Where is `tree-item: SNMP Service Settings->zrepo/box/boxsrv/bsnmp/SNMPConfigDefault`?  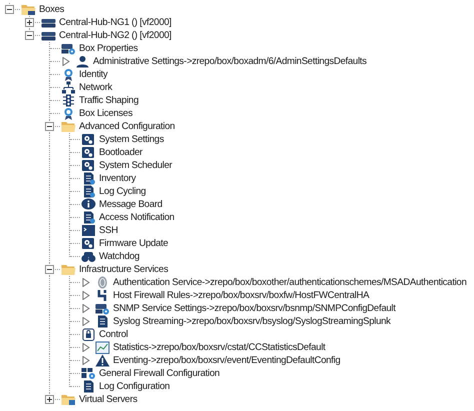 tree-item: SNMP Service Settings->zrepo/box/boxsrv/bsnmp/SNMPConfigDefault is located at coordinates (254, 308).